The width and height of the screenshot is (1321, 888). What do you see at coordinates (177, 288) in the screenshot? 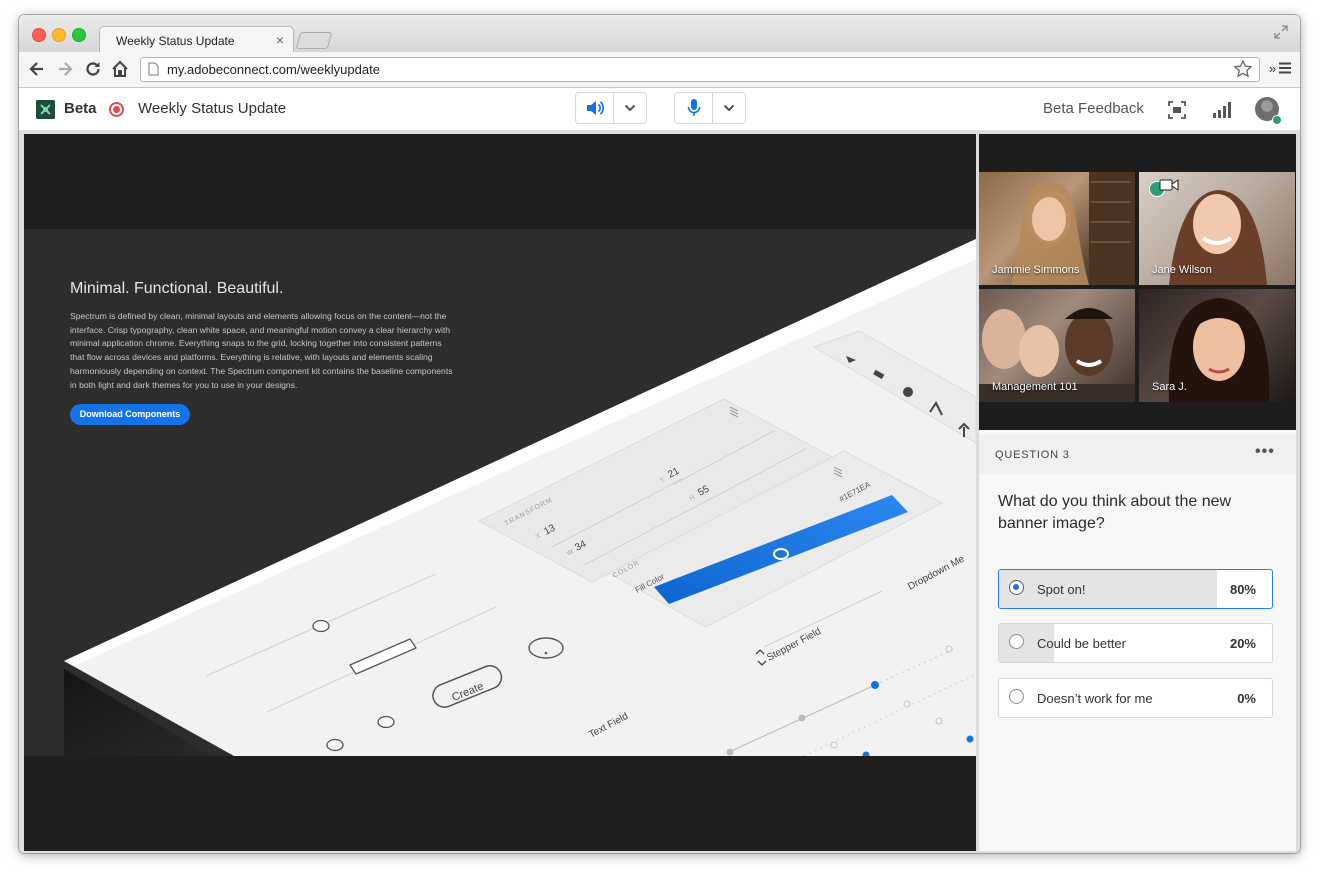
I see `slide-heading: Minimal. Functional. Beautiful.` at bounding box center [177, 288].